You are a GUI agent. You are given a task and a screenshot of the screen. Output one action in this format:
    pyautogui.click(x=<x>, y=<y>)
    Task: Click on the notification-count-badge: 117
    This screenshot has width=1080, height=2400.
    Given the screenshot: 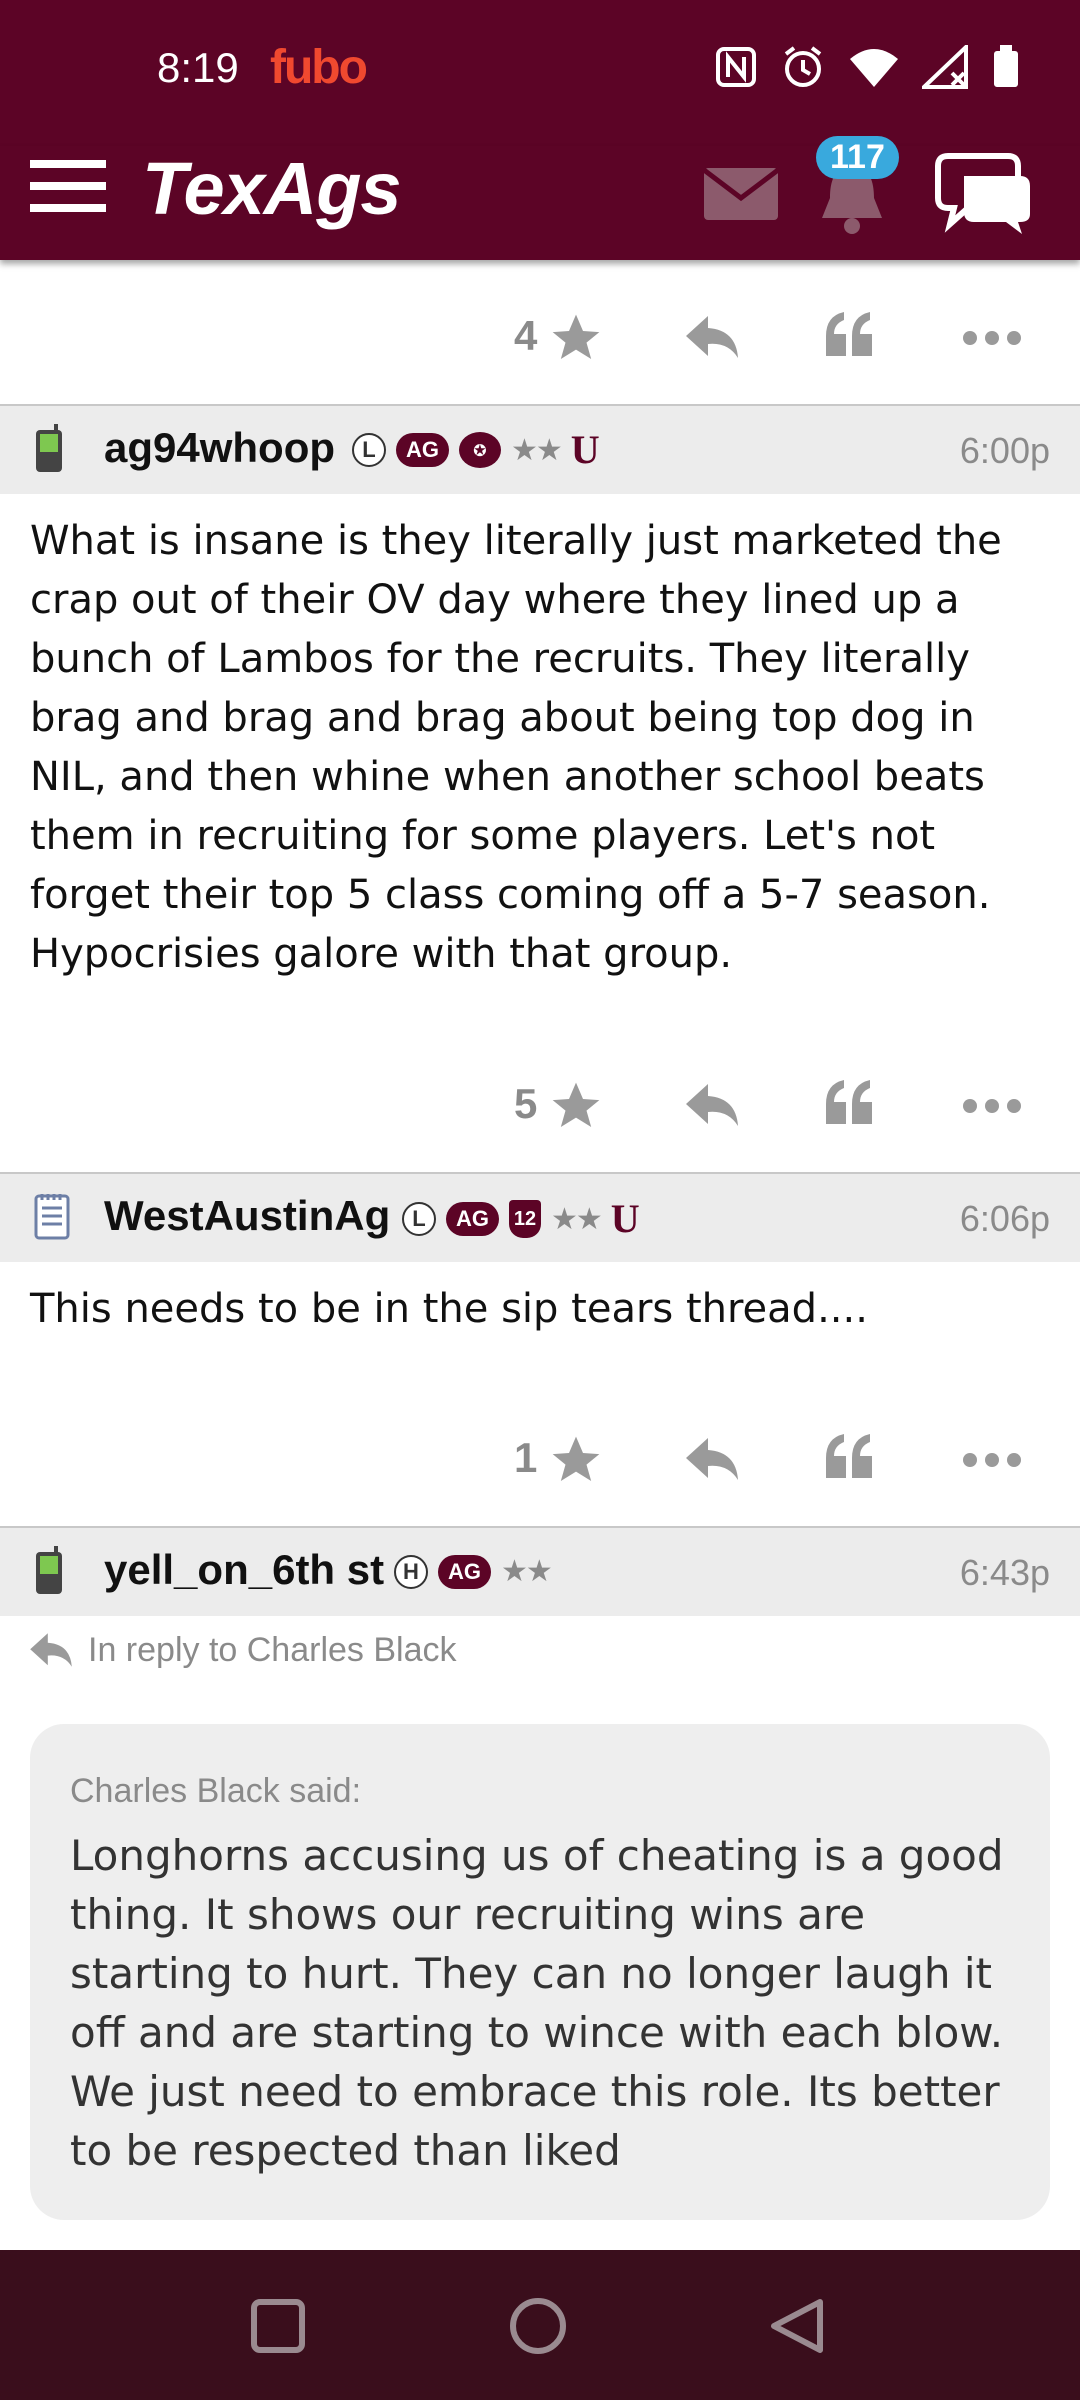 What is the action you would take?
    pyautogui.click(x=857, y=157)
    